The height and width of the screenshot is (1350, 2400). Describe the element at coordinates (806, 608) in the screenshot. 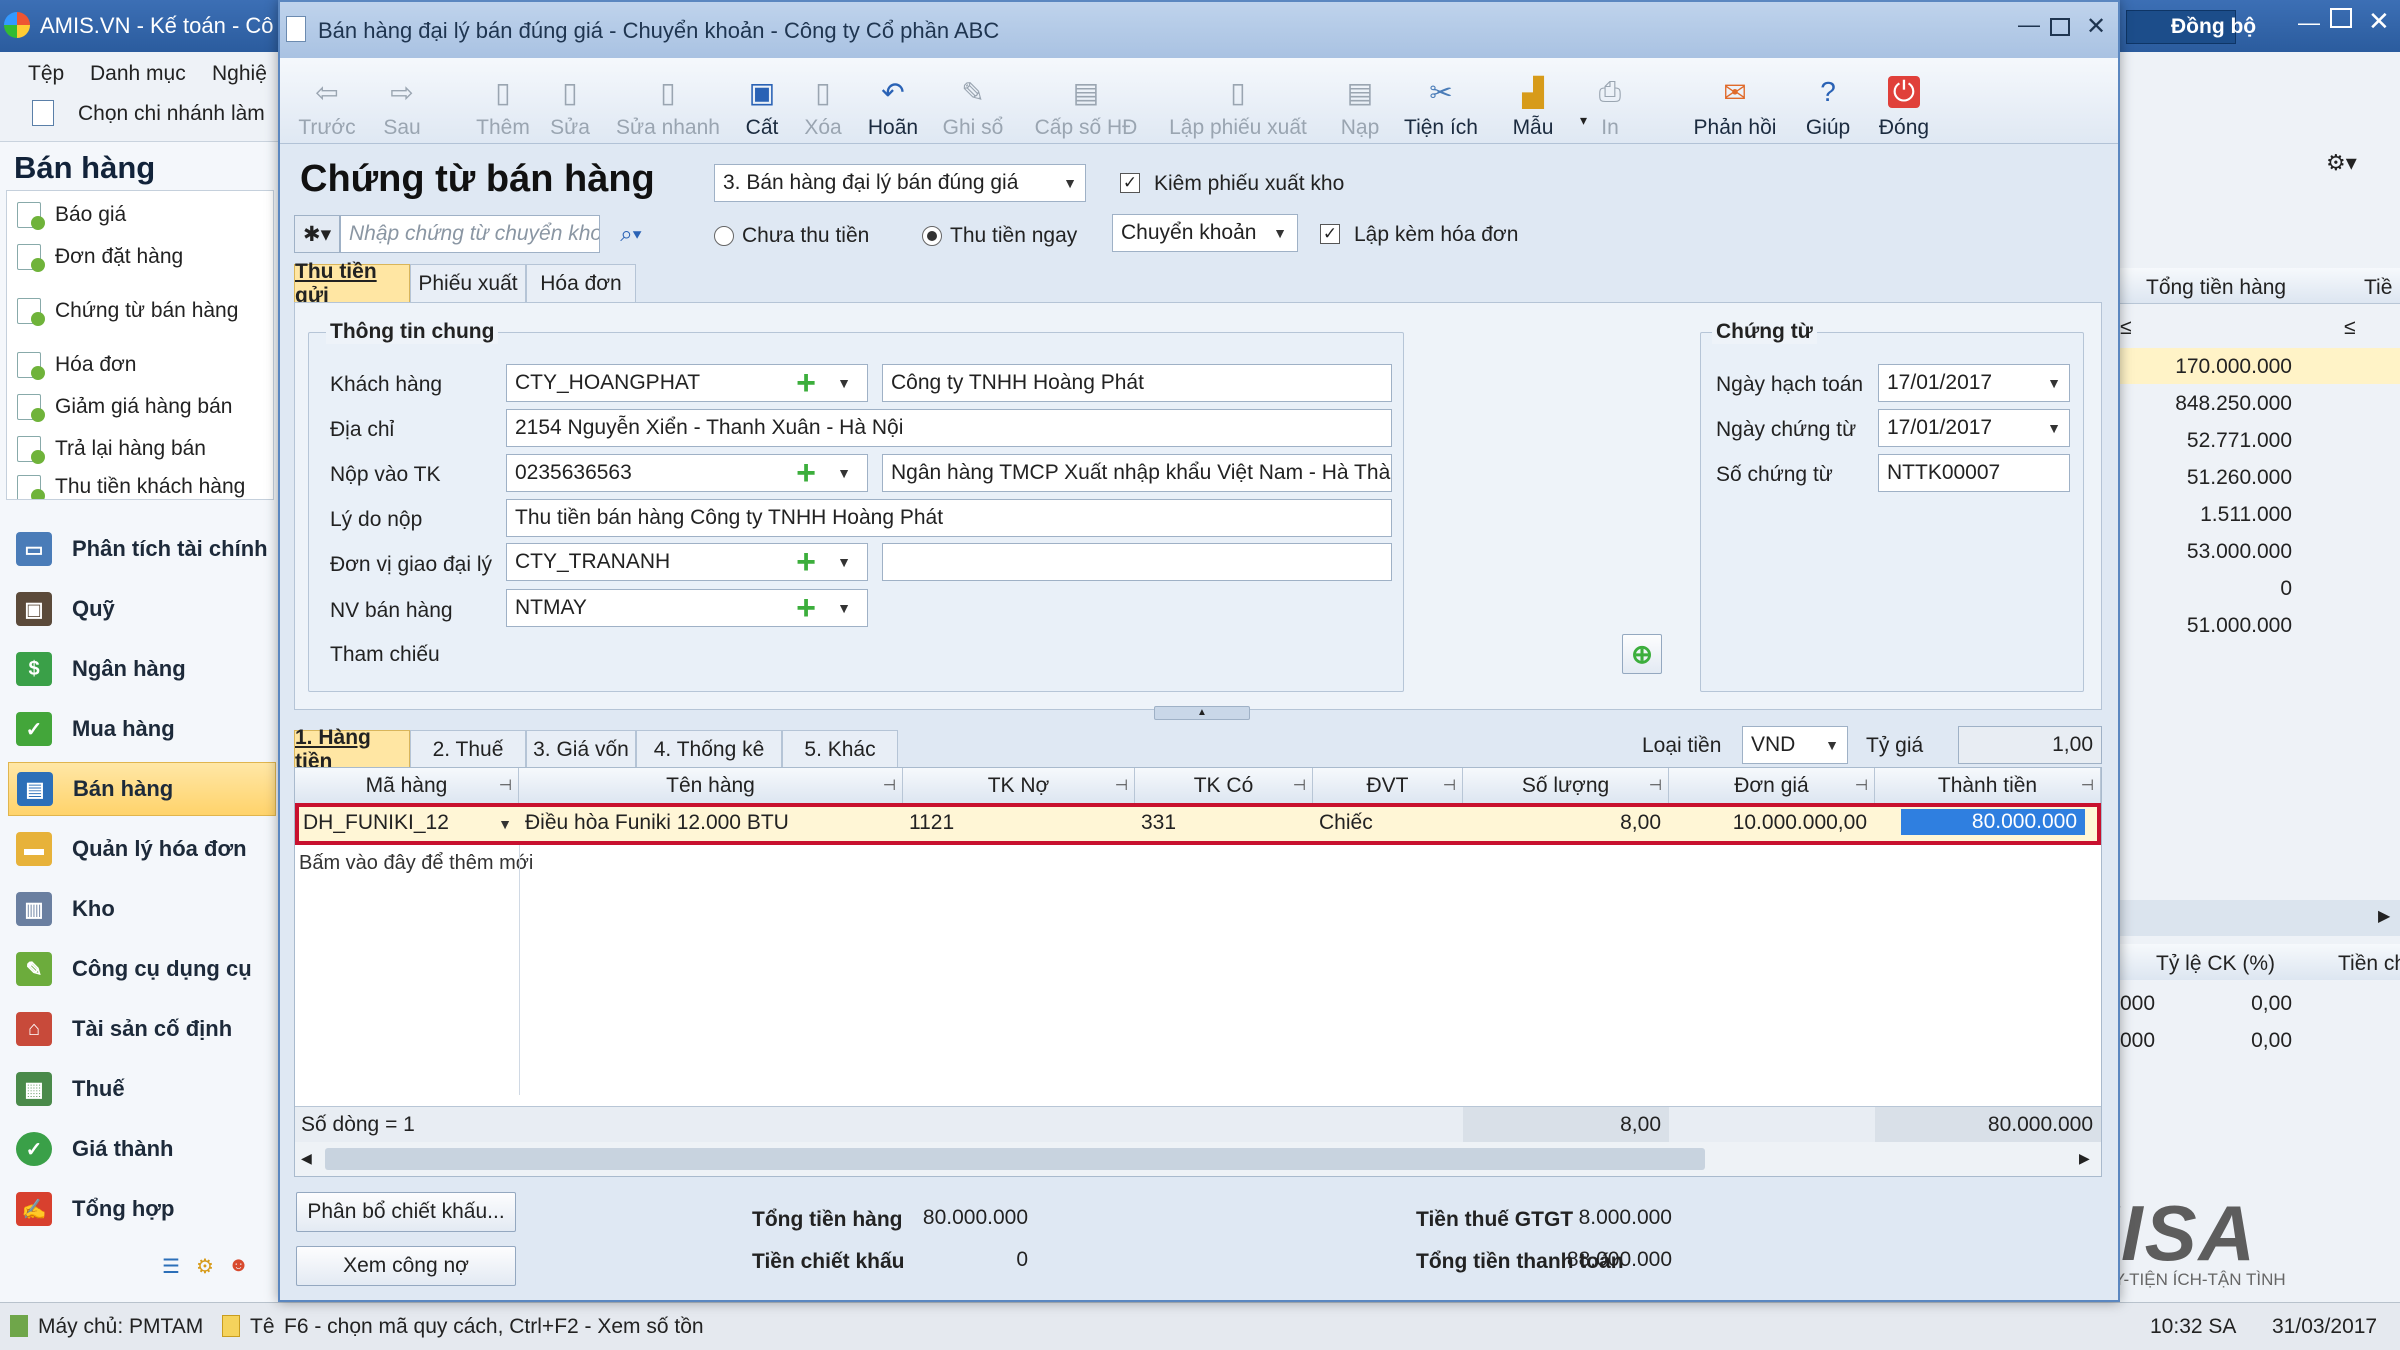

I see `add-staff-plus-icon: +` at that location.